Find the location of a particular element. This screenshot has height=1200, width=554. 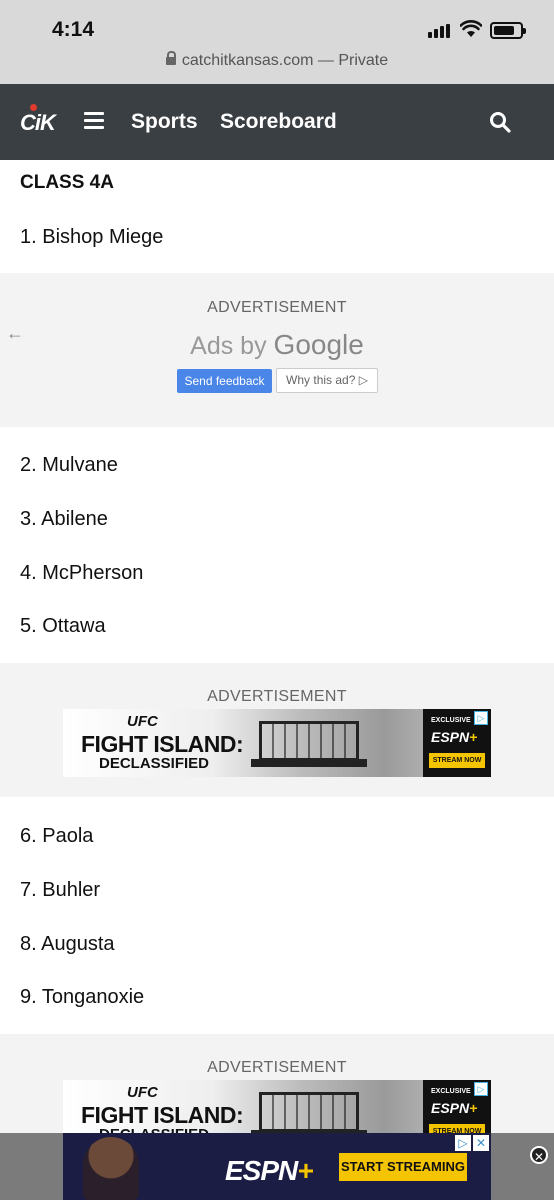

ad-controls: ▷ ✕ is located at coordinates (472, 1143).